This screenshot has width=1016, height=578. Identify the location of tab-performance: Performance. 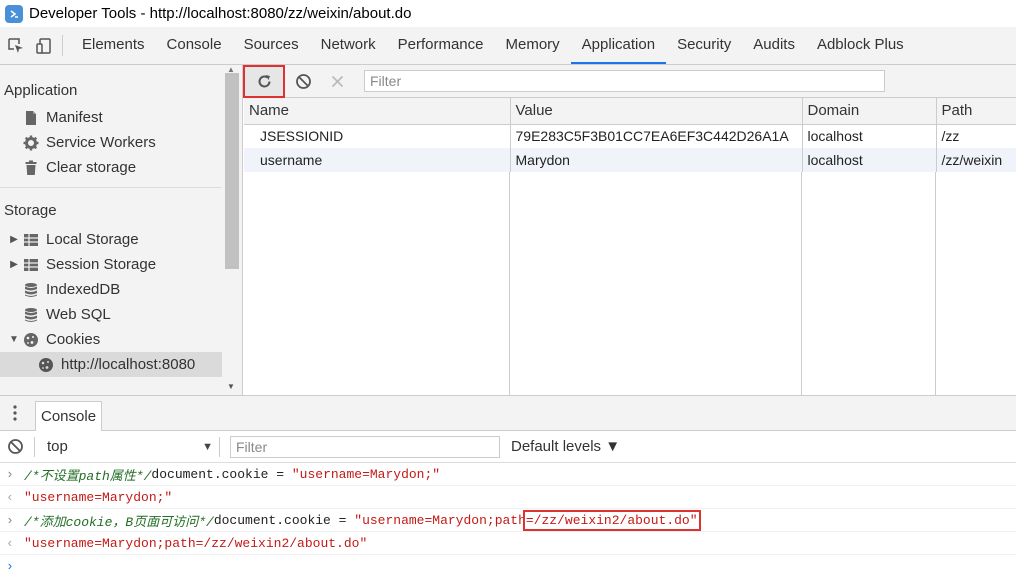
(441, 45).